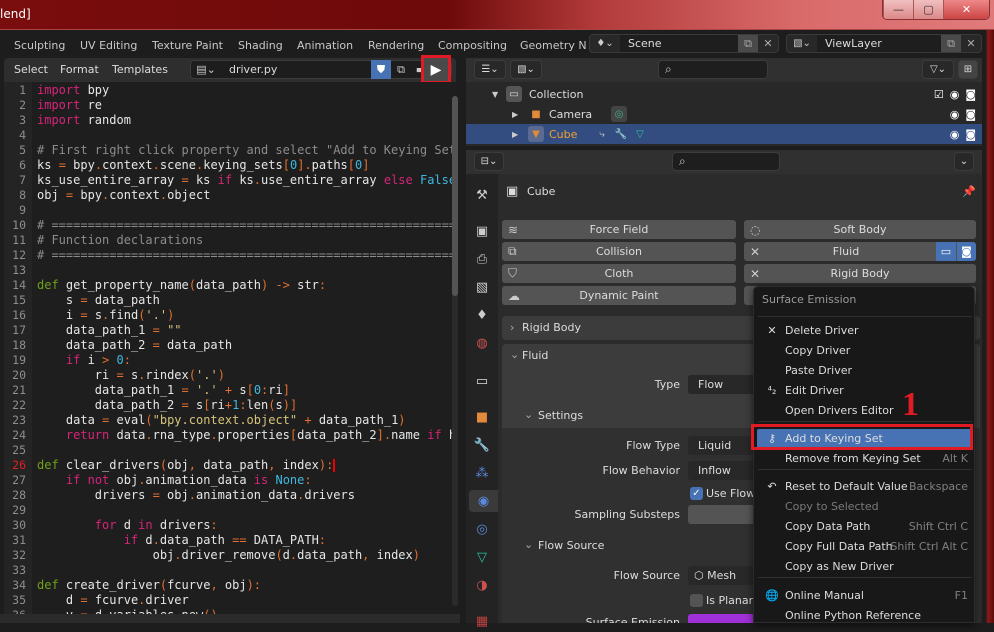 The image size is (994, 632). What do you see at coordinates (679, 43) in the screenshot?
I see `scene-name: Scene` at bounding box center [679, 43].